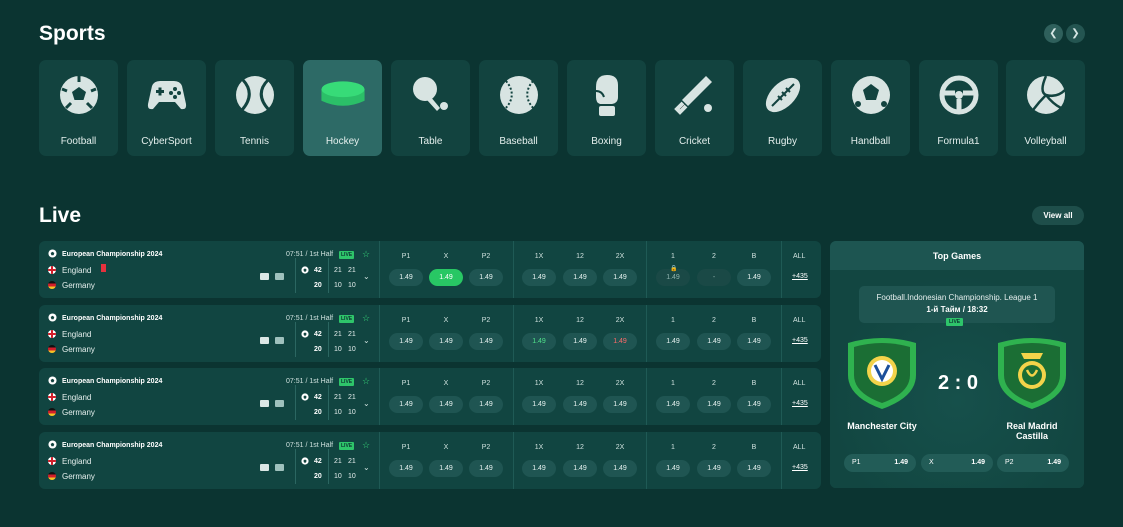 The image size is (1123, 527). I want to click on odd-button: -, so click(714, 277).